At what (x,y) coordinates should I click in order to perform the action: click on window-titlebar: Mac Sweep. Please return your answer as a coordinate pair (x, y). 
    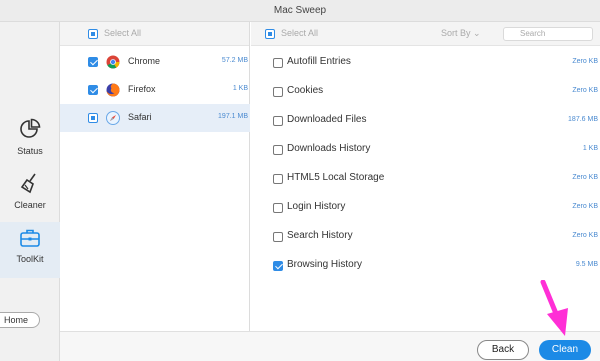
    Looking at the image, I should click on (300, 11).